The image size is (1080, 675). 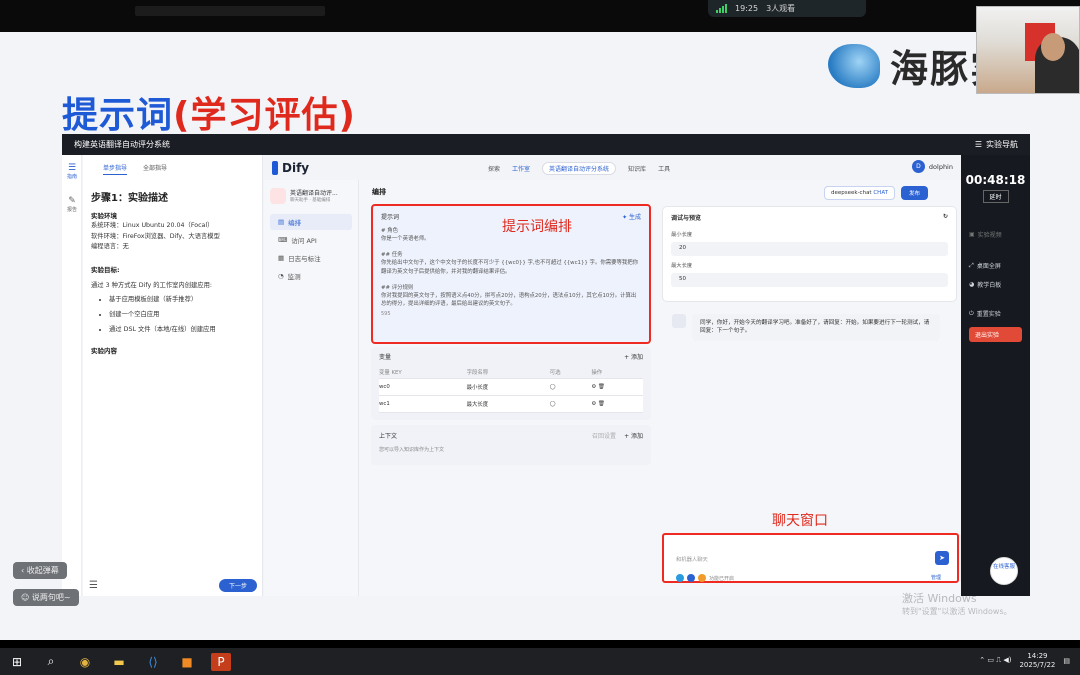 I want to click on menu-api: ⌨ 访问 API, so click(x=311, y=240).